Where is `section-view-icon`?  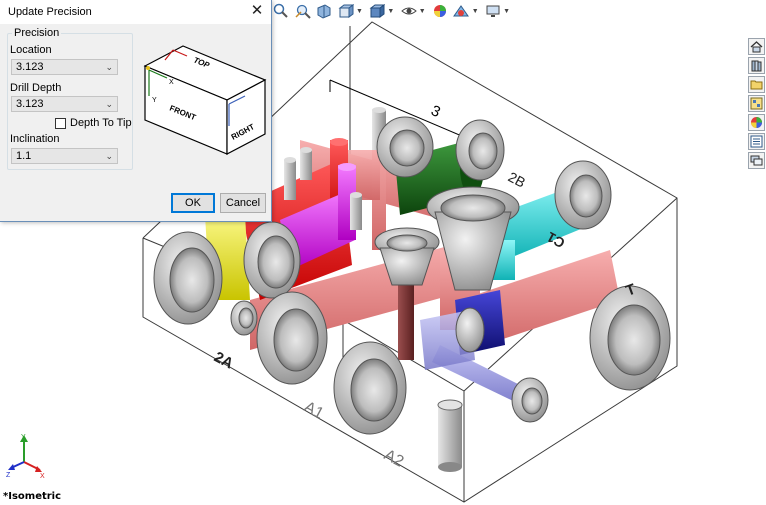
section-view-icon is located at coordinates (324, 11).